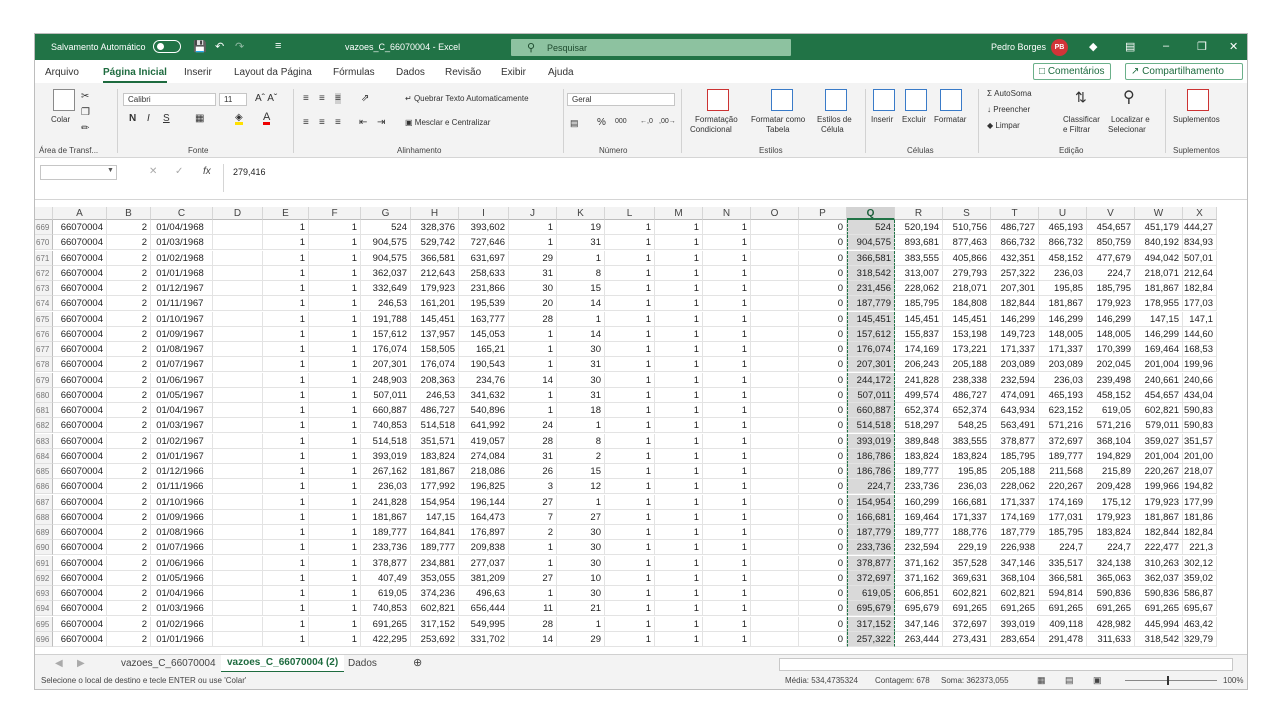  What do you see at coordinates (871, 288) in the screenshot?
I see `table-cell: 231,456` at bounding box center [871, 288].